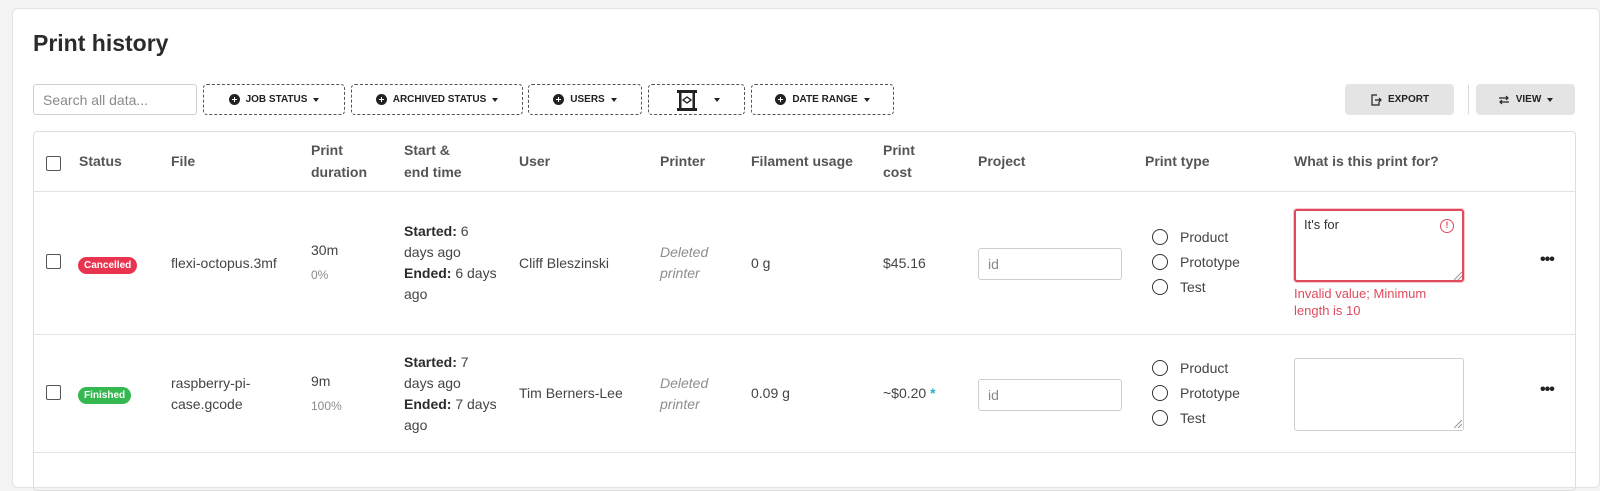 The width and height of the screenshot is (1600, 491). Describe the element at coordinates (1177, 161) in the screenshot. I see `header-print-type: Print type` at that location.